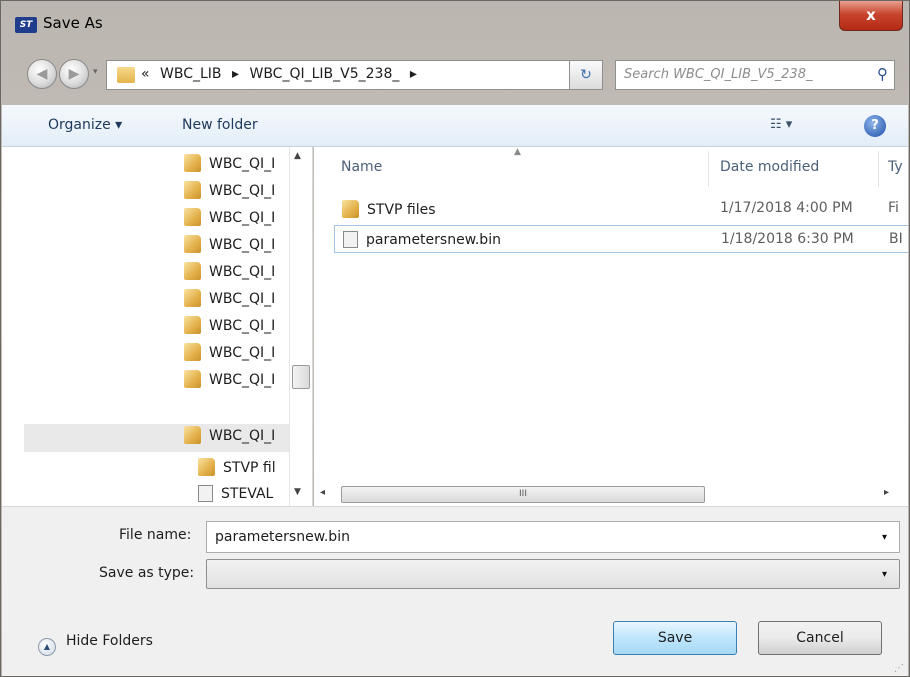 The height and width of the screenshot is (677, 910). What do you see at coordinates (884, 537) in the screenshot?
I see `file-name-dropdown-icon: ▾` at bounding box center [884, 537].